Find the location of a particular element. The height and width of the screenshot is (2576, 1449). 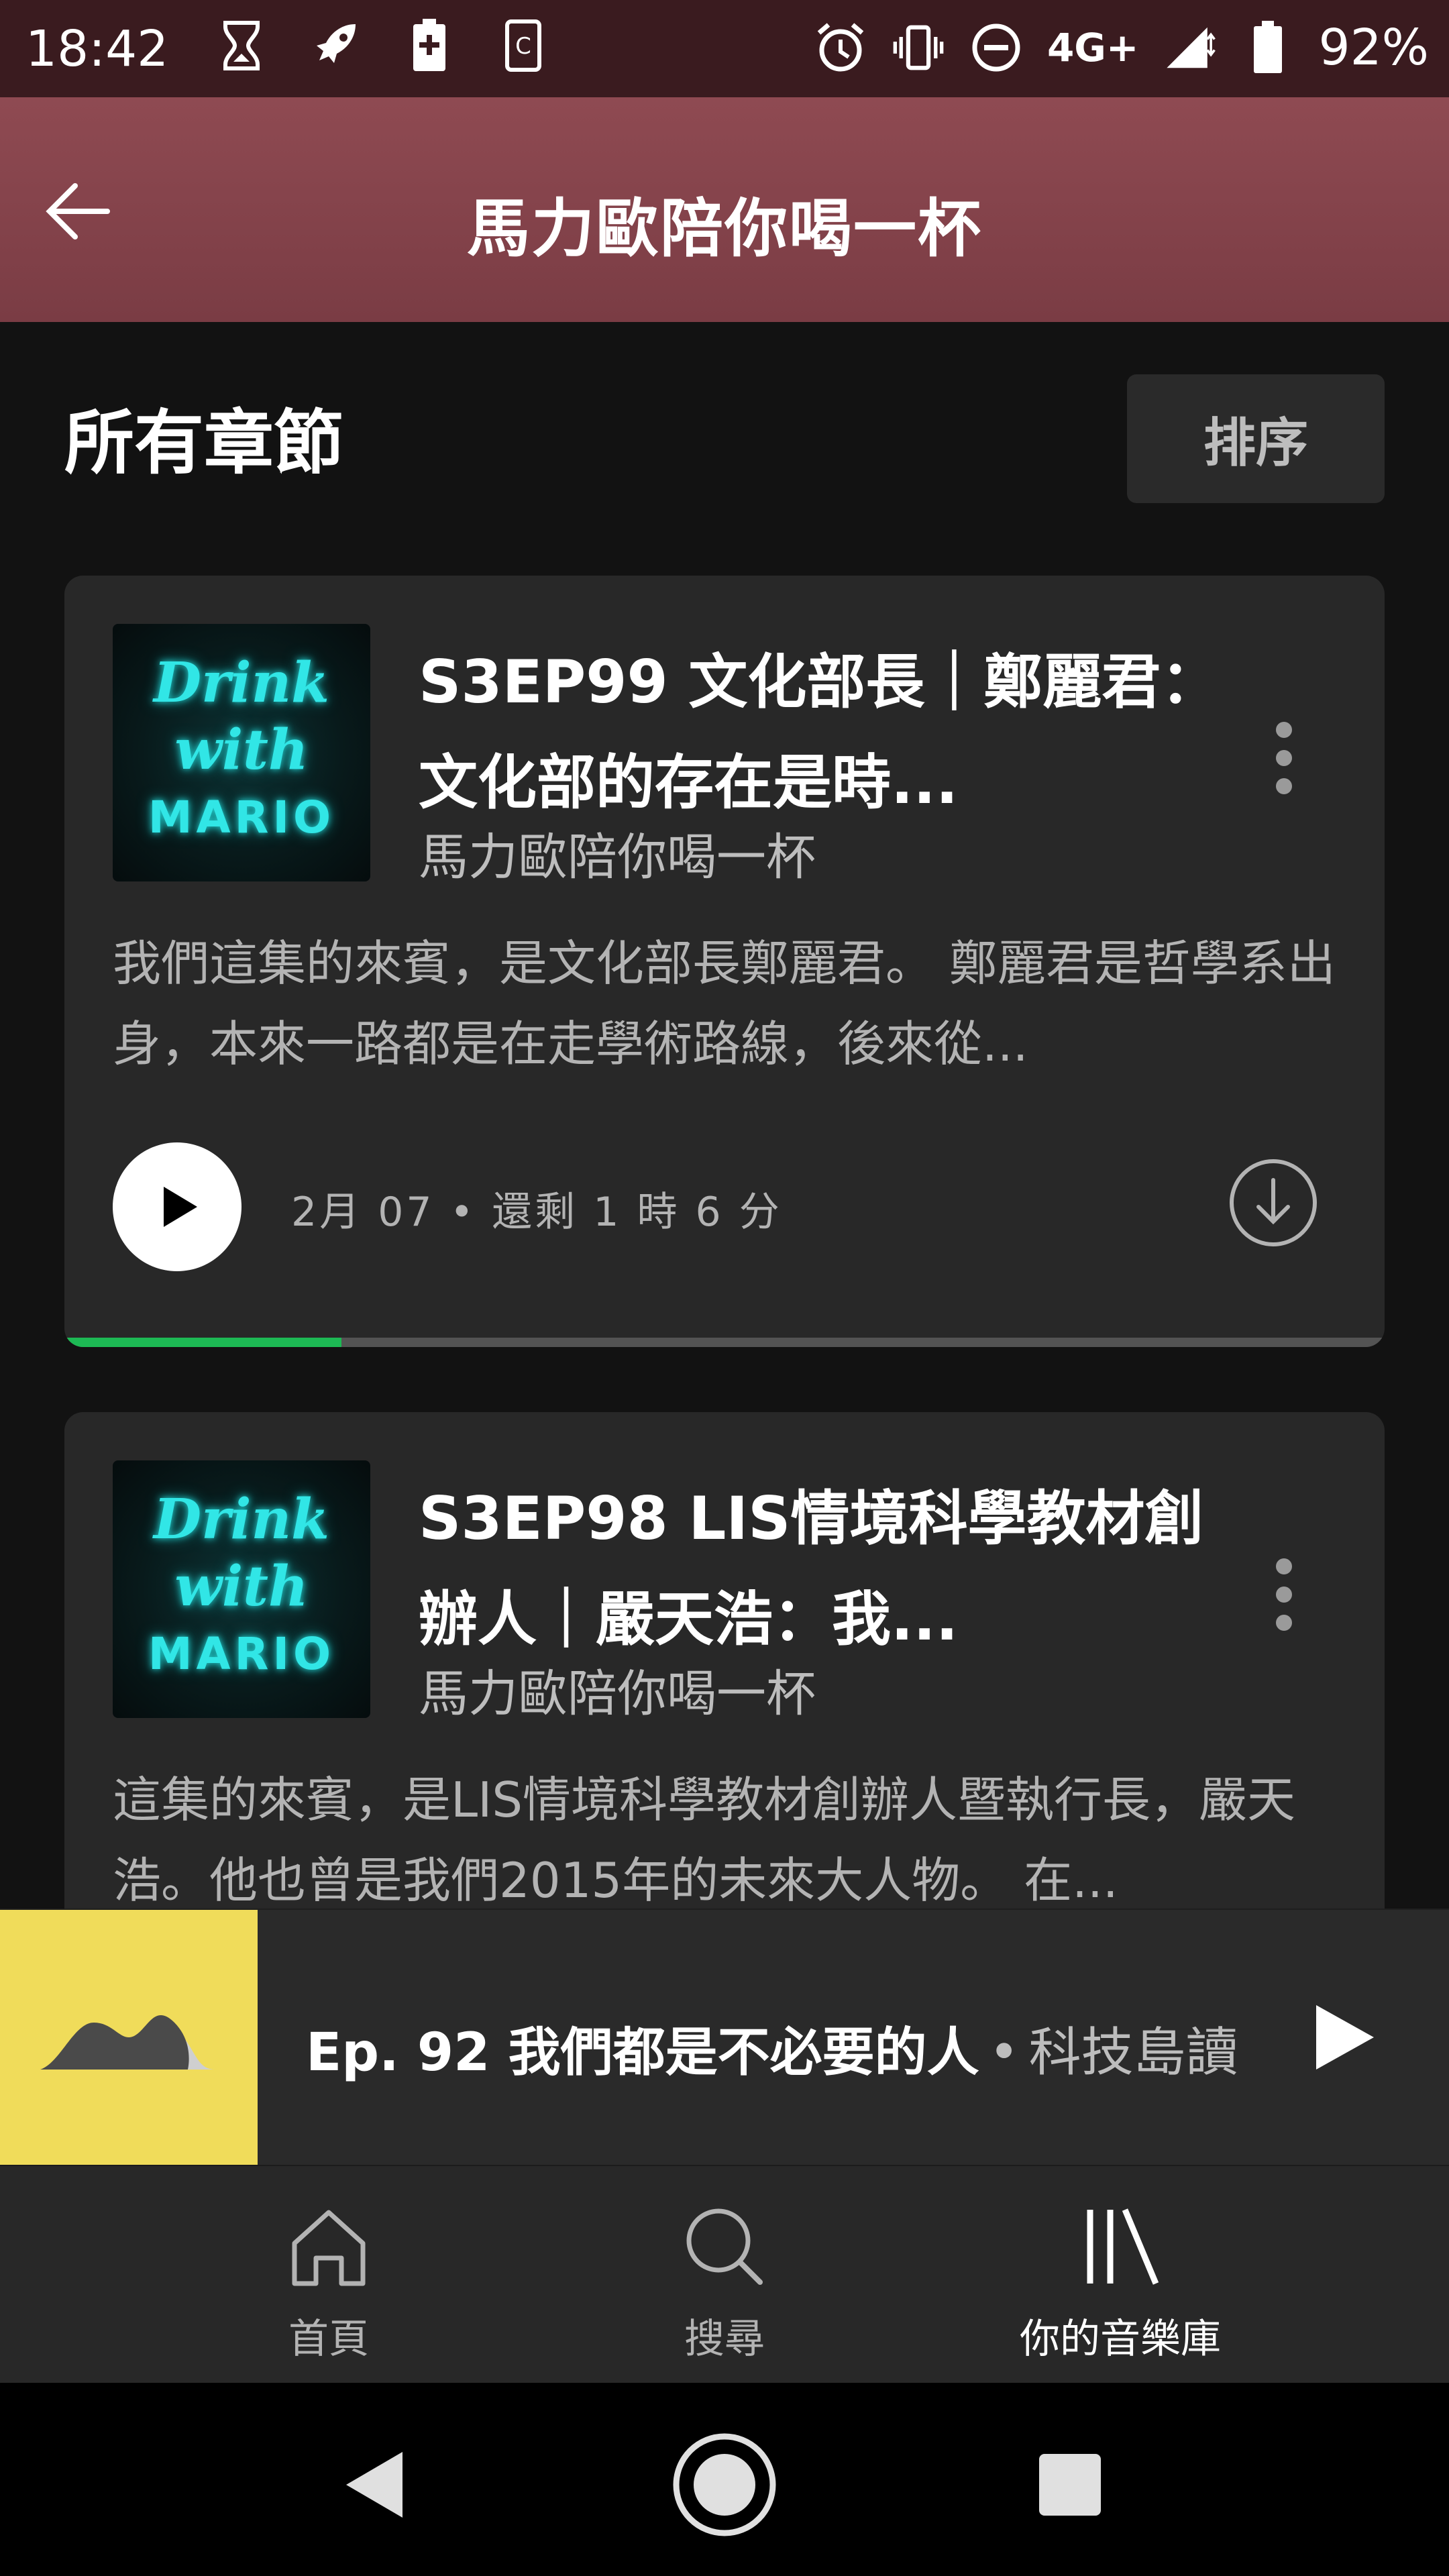

nav-search: 搜尋 is located at coordinates (724, 2284).